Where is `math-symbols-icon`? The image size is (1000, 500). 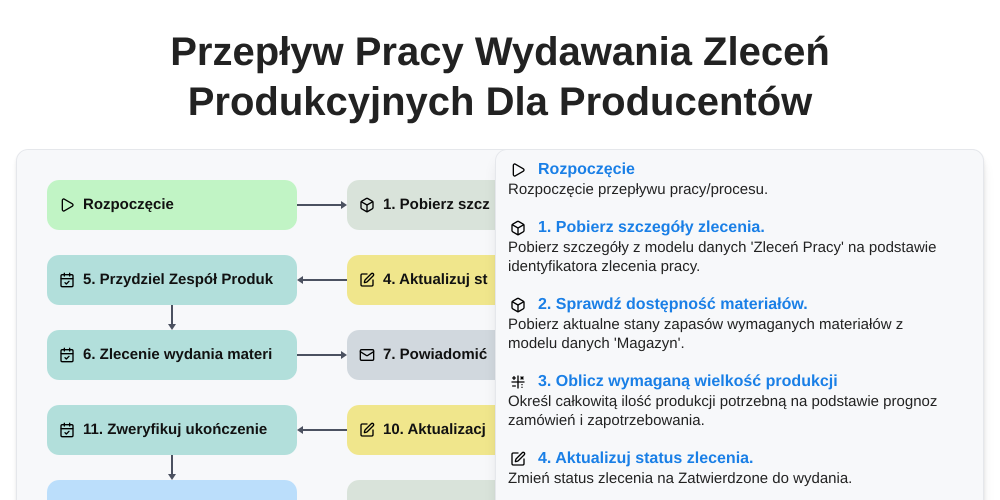 math-symbols-icon is located at coordinates (518, 382).